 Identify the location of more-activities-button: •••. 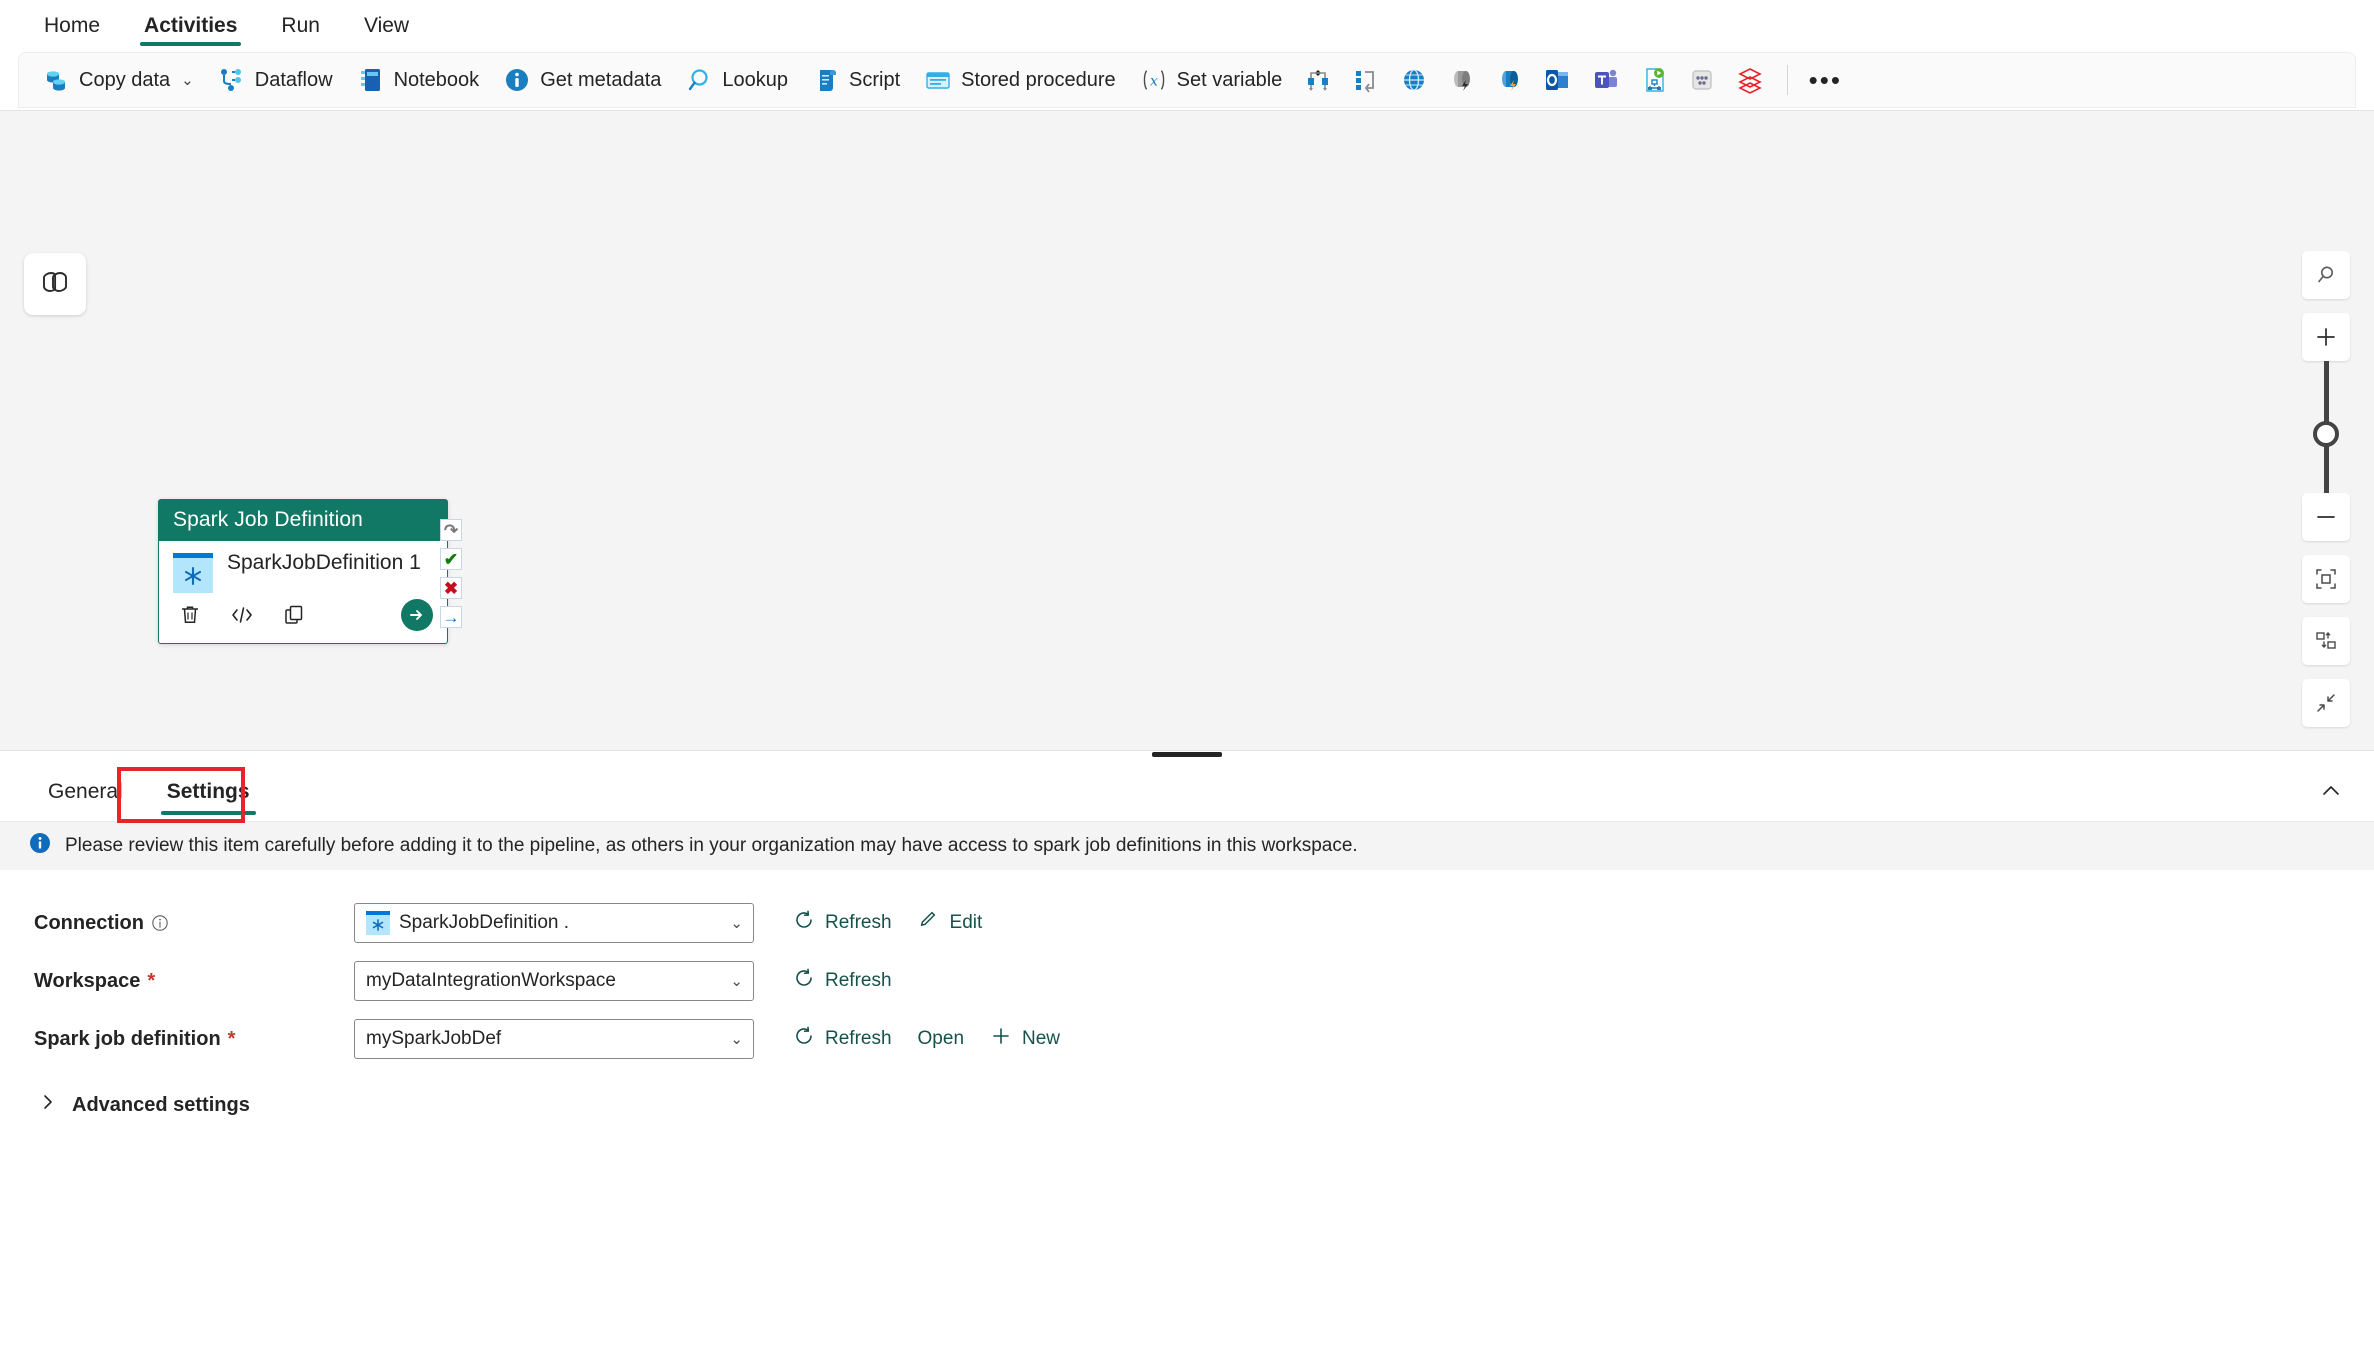
(1825, 80).